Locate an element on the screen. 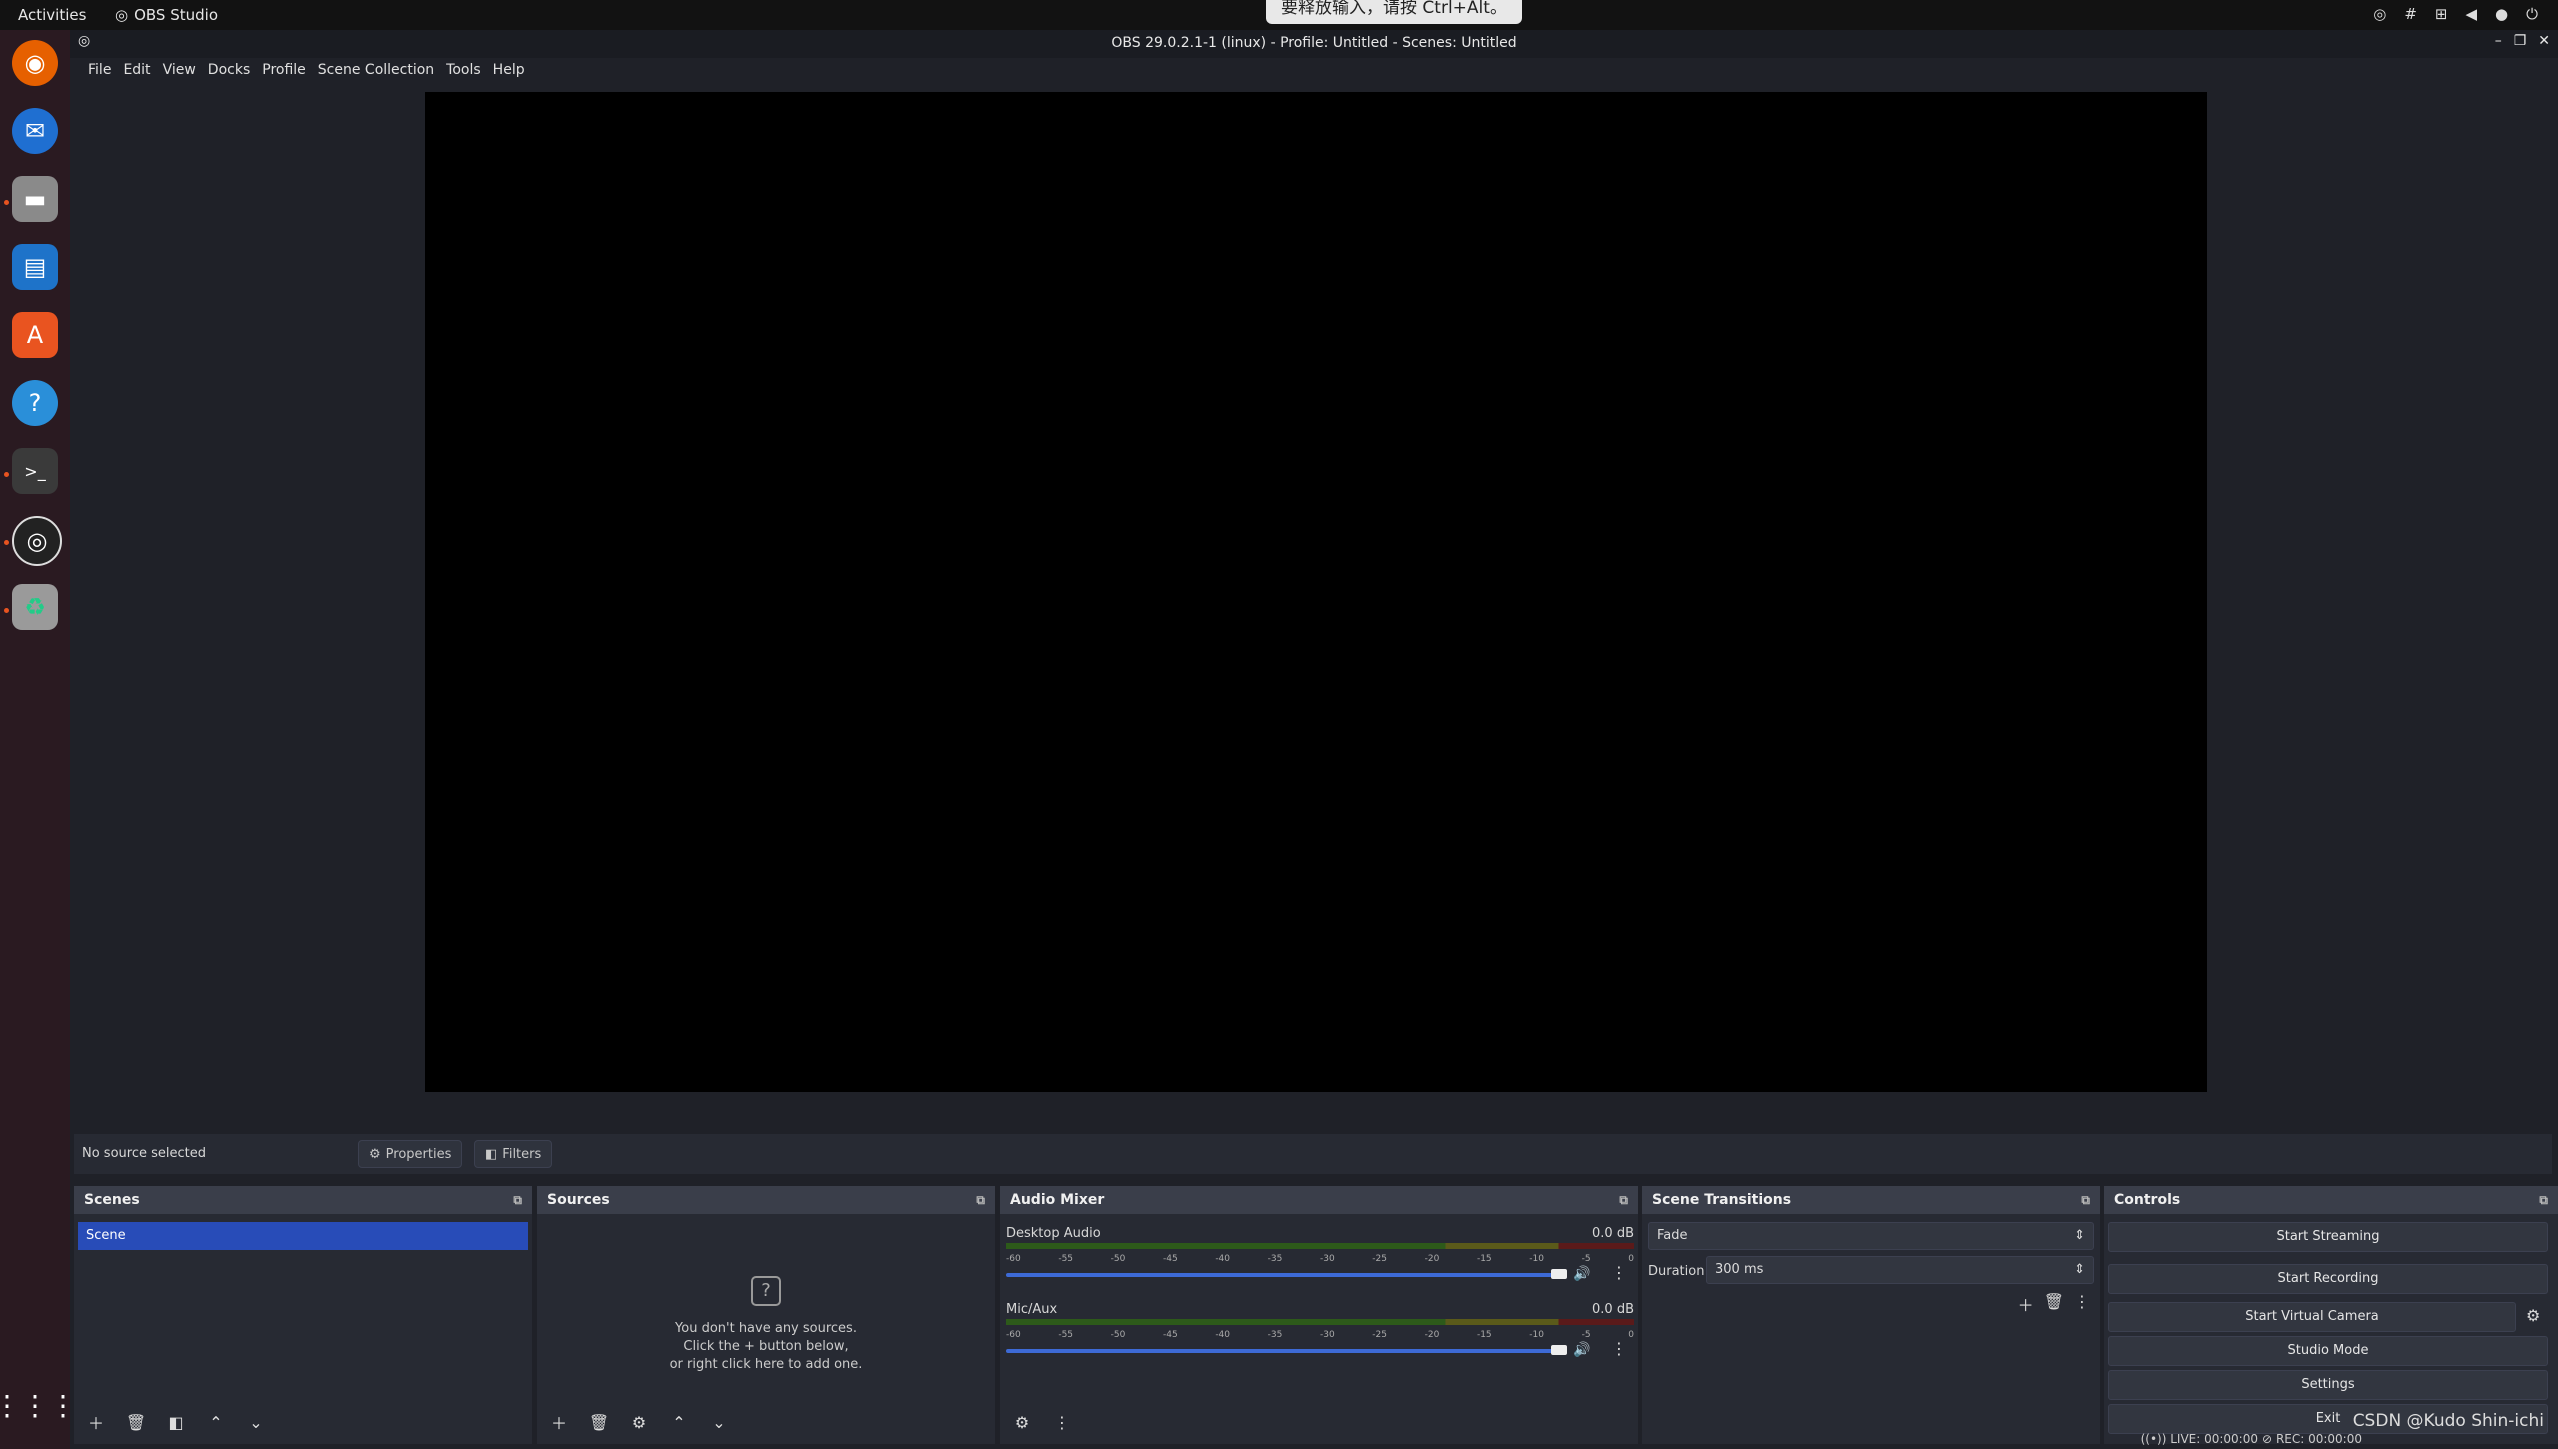 The image size is (2558, 1449). maximize-icon: ❐ is located at coordinates (2520, 41).